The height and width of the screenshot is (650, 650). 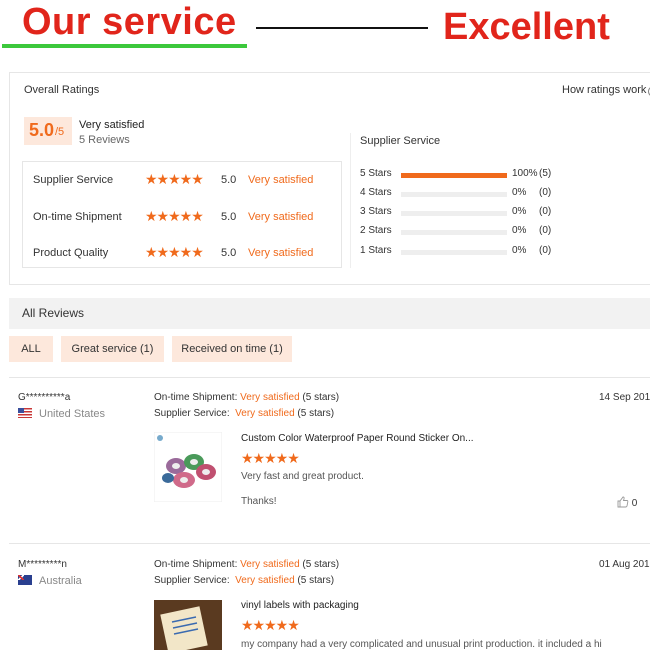 I want to click on ratings-title: Overall Ratings, so click(x=62, y=90).